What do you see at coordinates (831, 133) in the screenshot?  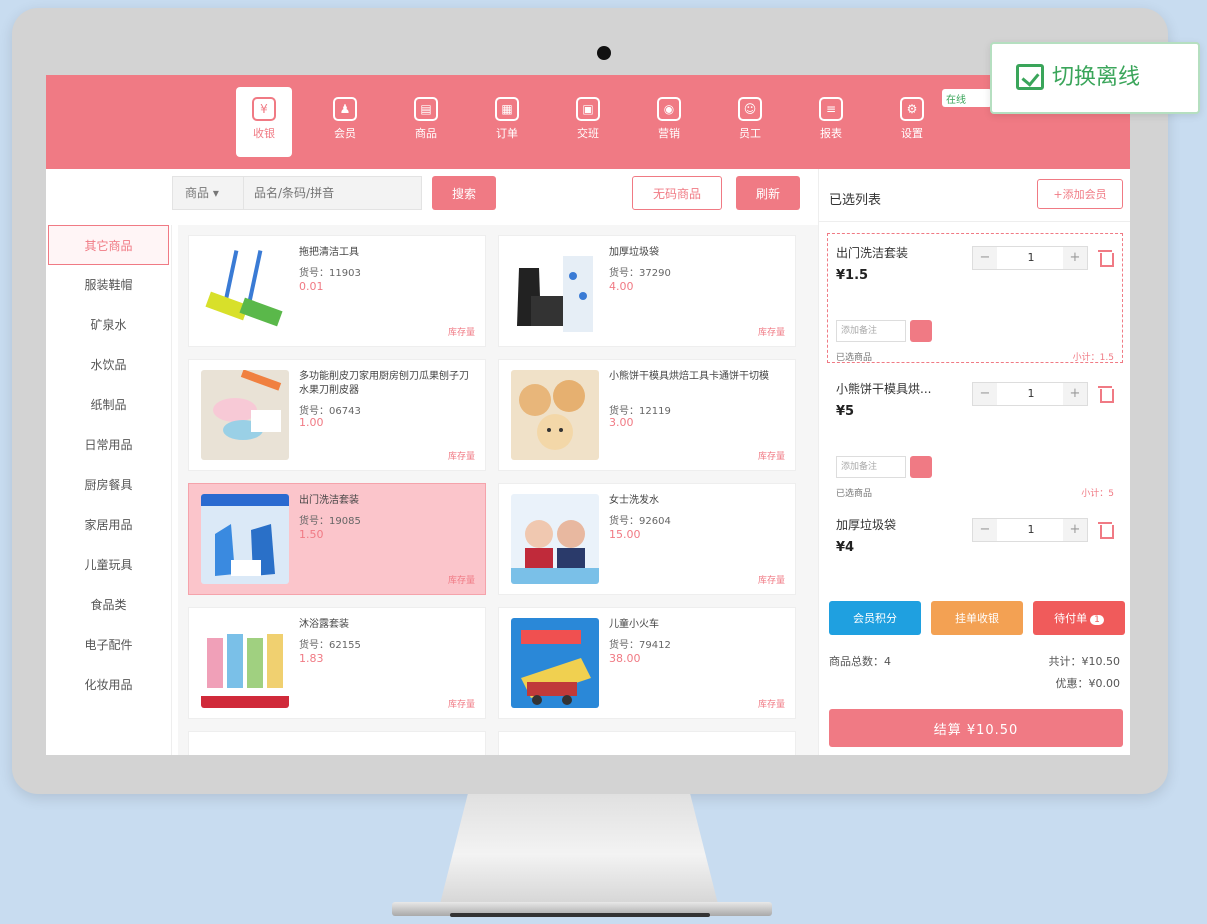 I see `nav-label: 报表` at bounding box center [831, 133].